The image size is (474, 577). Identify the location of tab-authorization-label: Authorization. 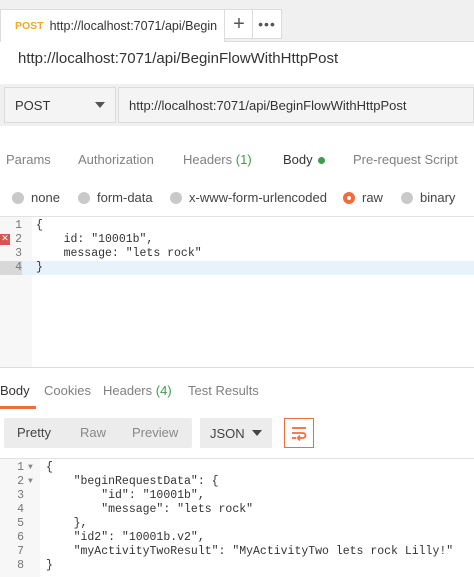
(116, 159).